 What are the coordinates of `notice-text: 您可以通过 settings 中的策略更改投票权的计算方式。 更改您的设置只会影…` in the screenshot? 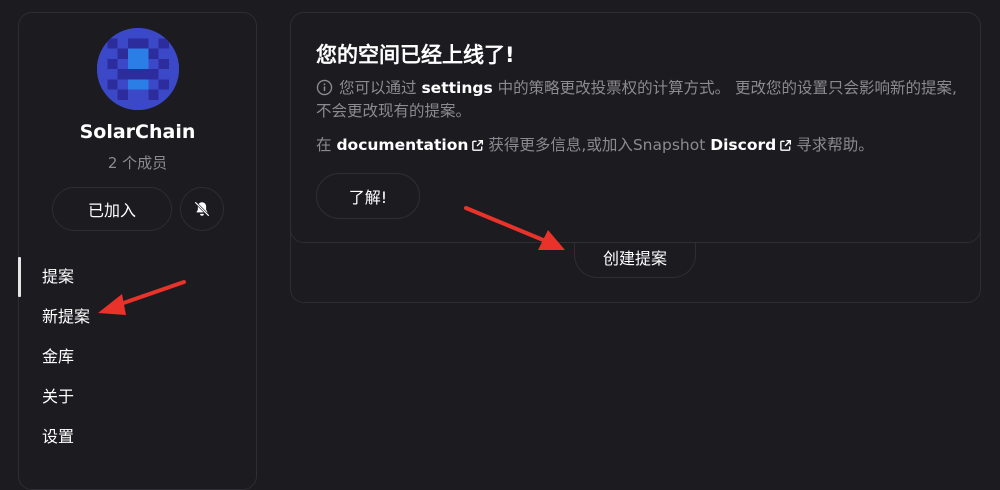 It's located at (641, 100).